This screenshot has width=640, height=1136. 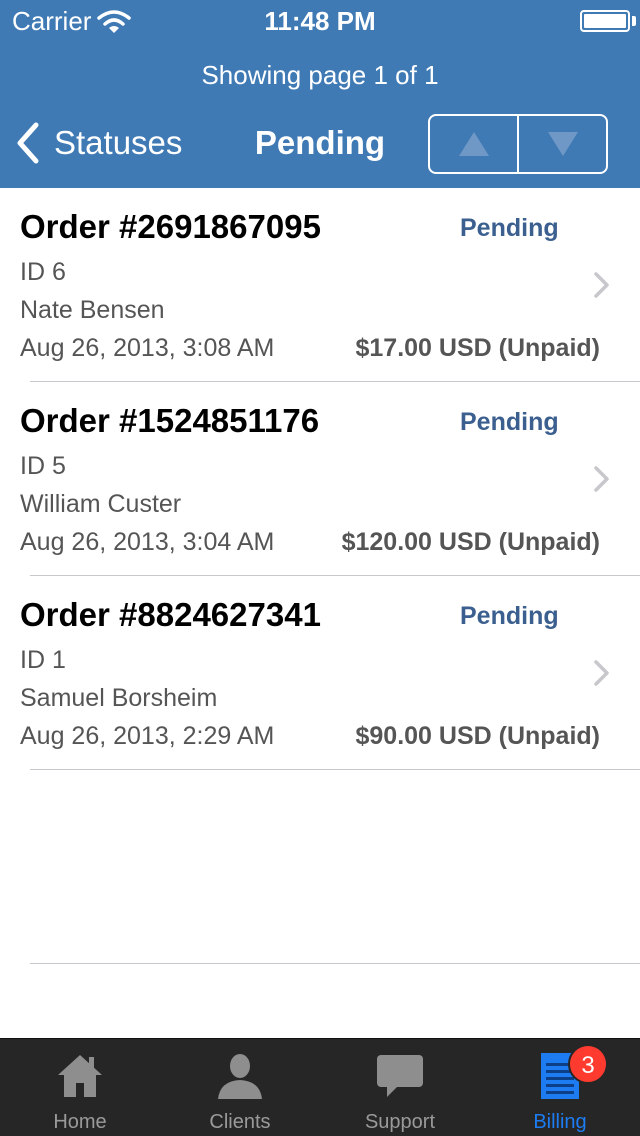 I want to click on page-navigation-control, so click(x=518, y=144).